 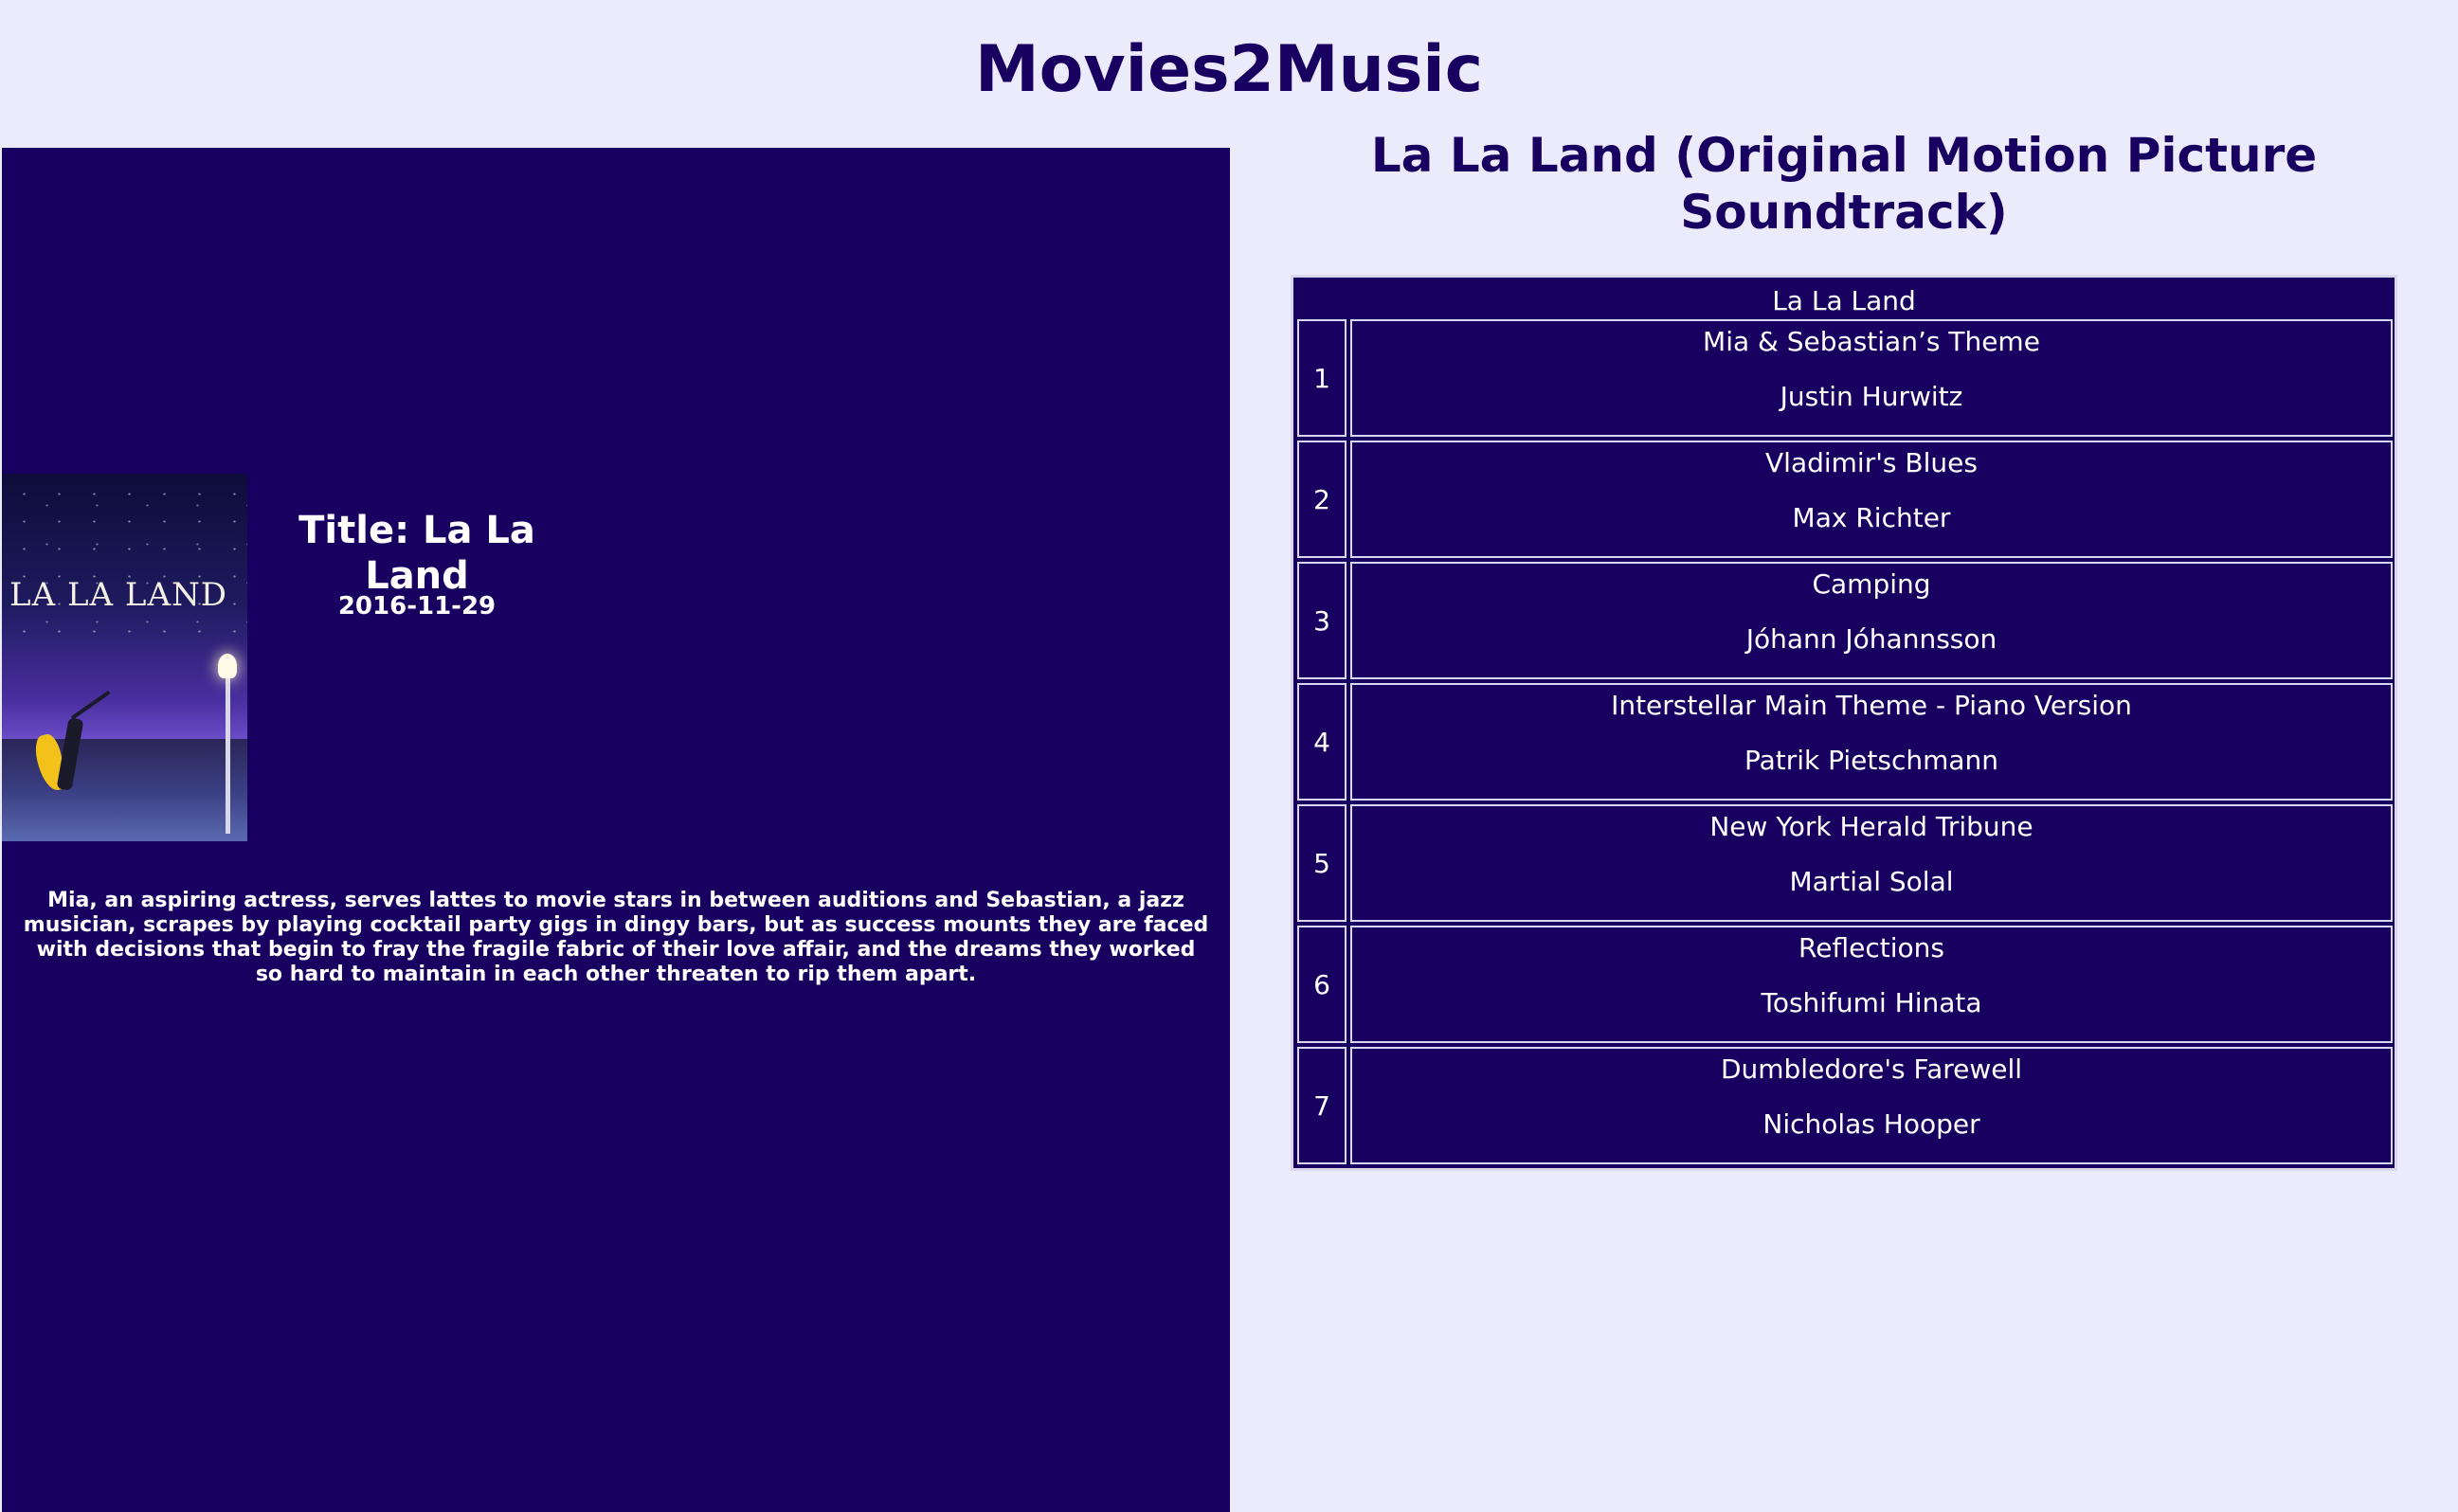 I want to click on track-row: 3 Camping Jóhann Jóhannsson, so click(x=1845, y=620).